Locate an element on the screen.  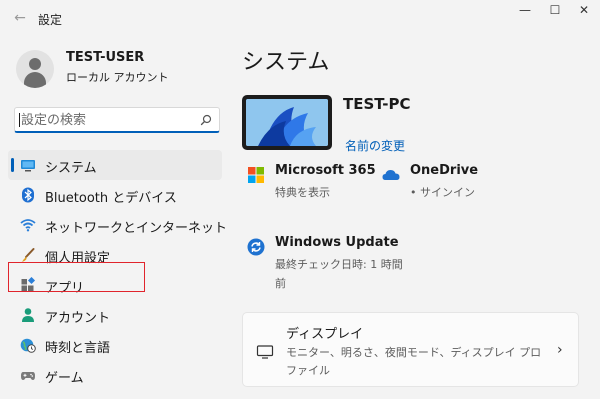
avatar-head is located at coordinates (35, 64).